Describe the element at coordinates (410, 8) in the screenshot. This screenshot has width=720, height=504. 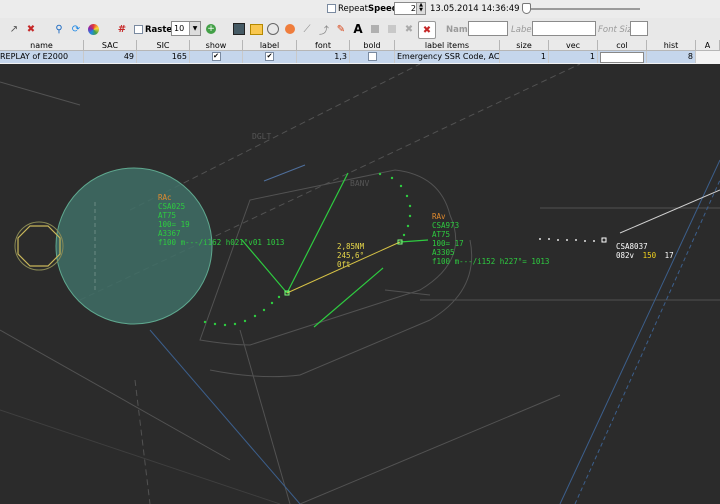
I see `speed-spinner: 2 ▲ ▼` at that location.